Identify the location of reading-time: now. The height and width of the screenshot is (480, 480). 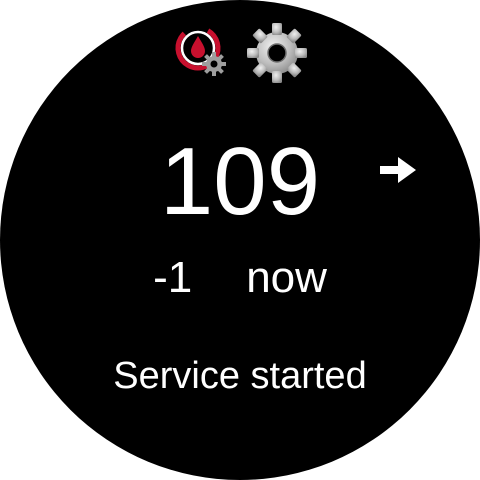
(286, 277).